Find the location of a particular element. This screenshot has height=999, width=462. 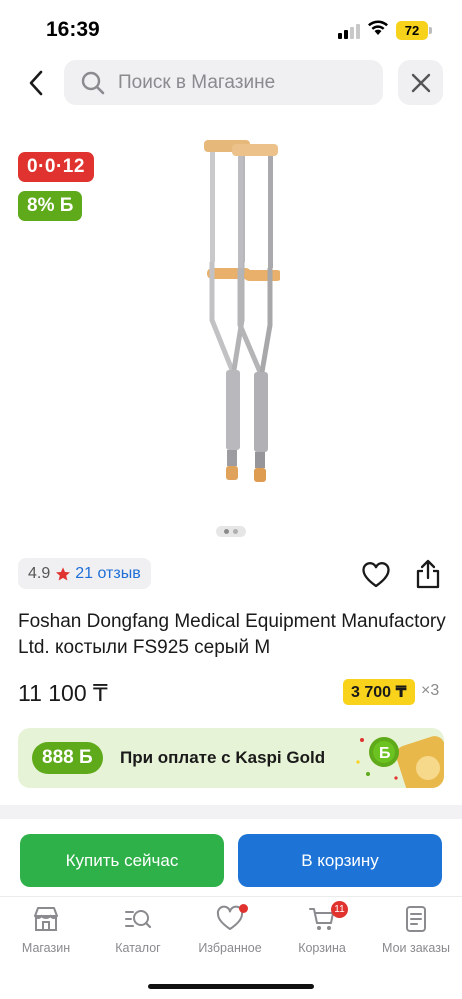

search-box is located at coordinates (223, 82).